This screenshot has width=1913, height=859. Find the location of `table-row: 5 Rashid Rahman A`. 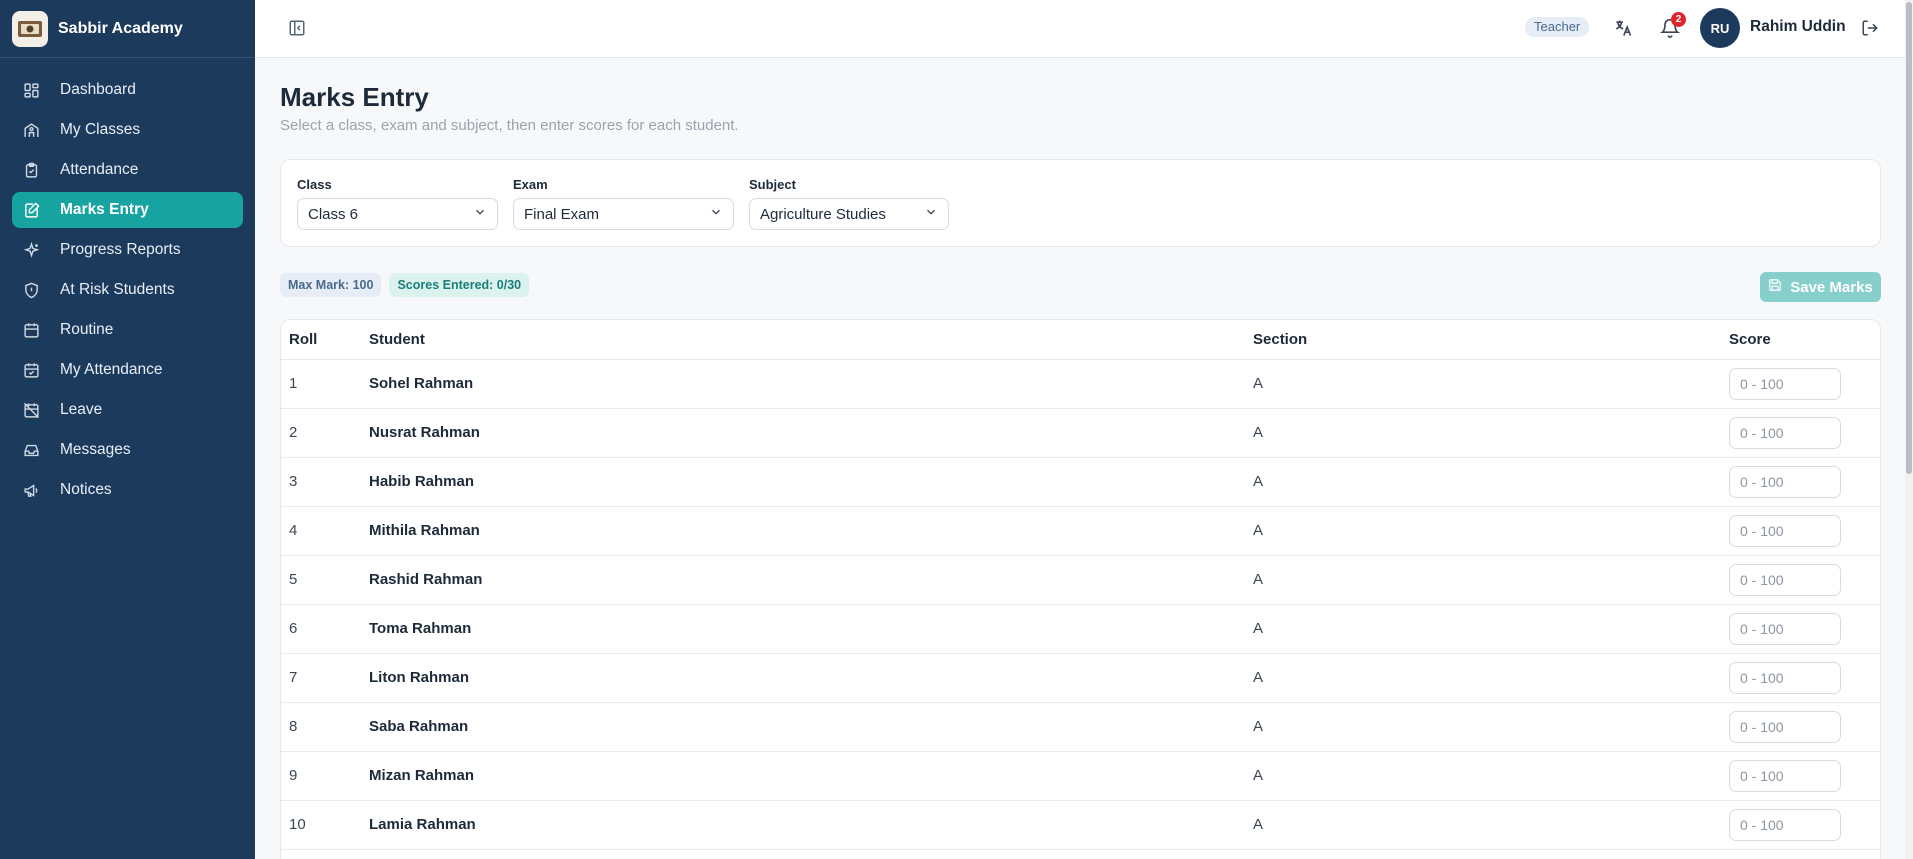

table-row: 5 Rashid Rahman A is located at coordinates (1080, 580).